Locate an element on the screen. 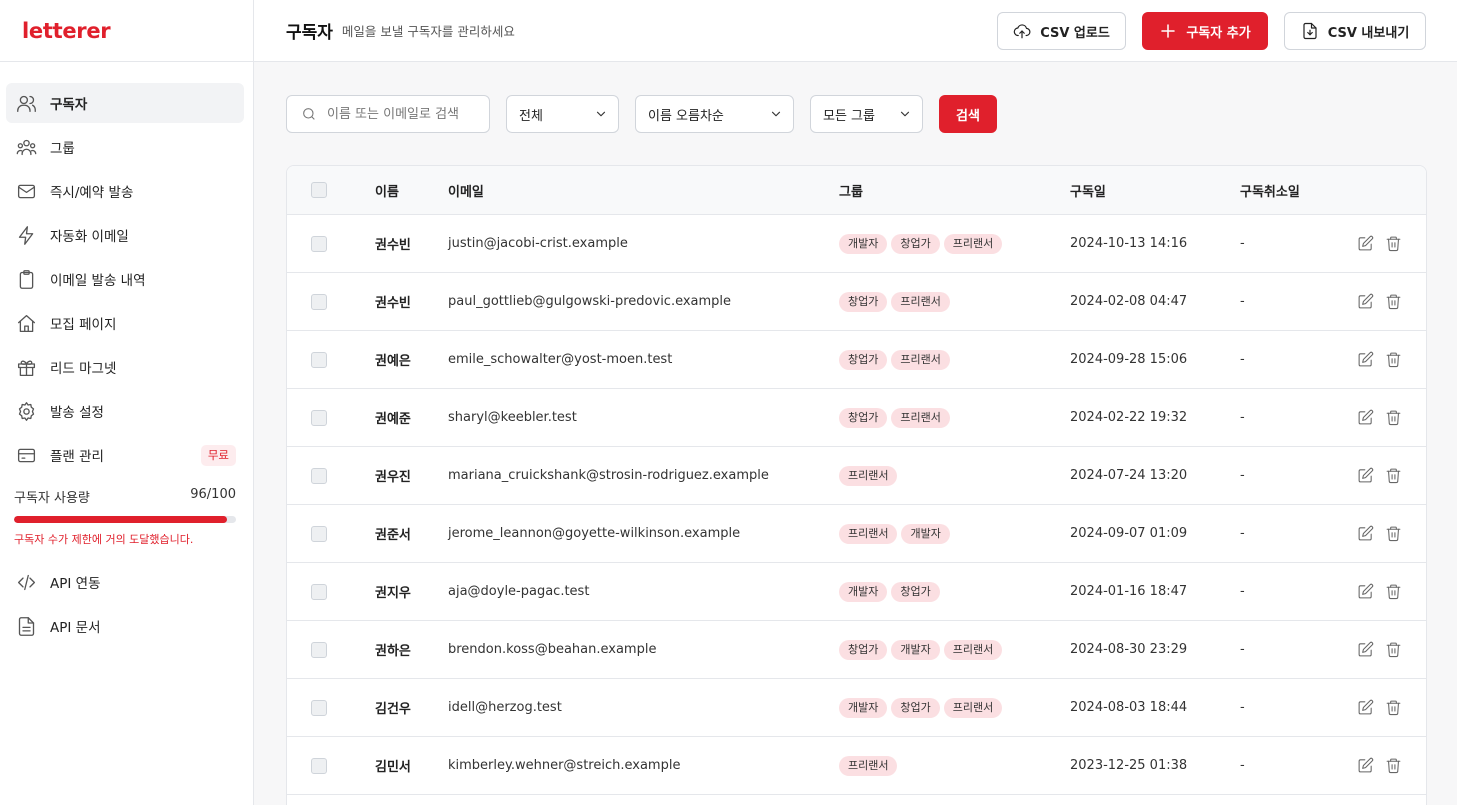 The width and height of the screenshot is (1457, 805). column-header-group: 그룹 is located at coordinates (851, 190).